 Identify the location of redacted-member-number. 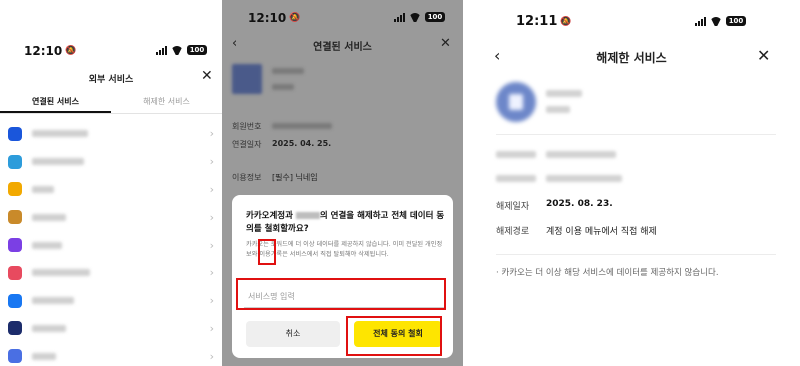
(302, 126).